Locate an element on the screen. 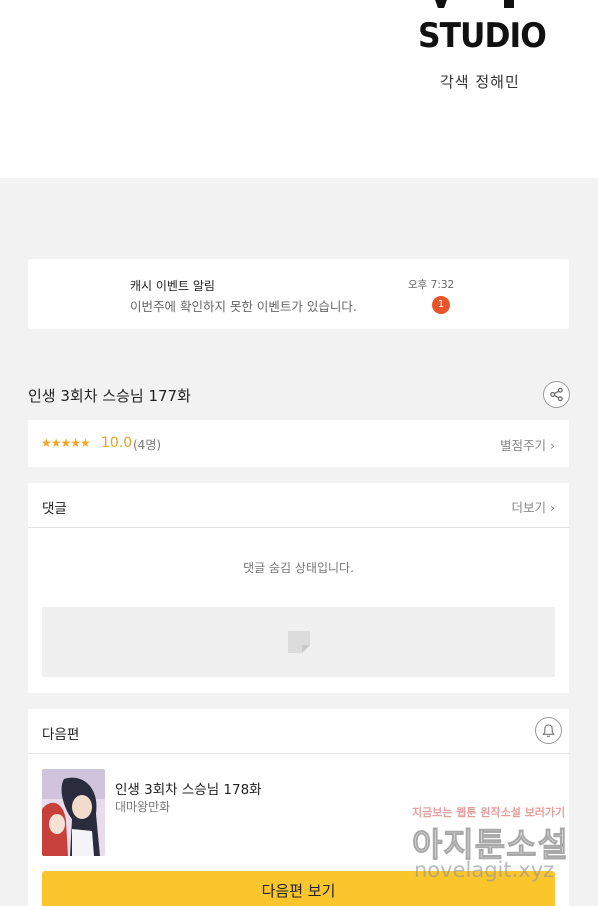 This screenshot has width=598, height=906. comment-label: 댓글 is located at coordinates (54, 509).